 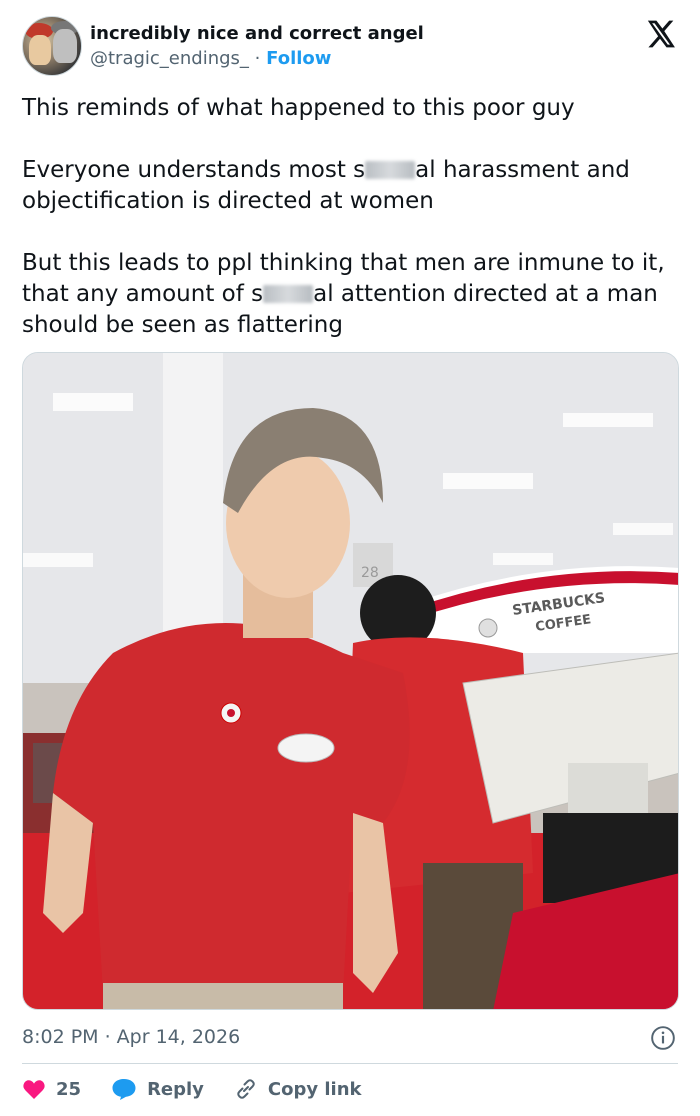 What do you see at coordinates (298, 58) in the screenshot?
I see `follow-button: Follow` at bounding box center [298, 58].